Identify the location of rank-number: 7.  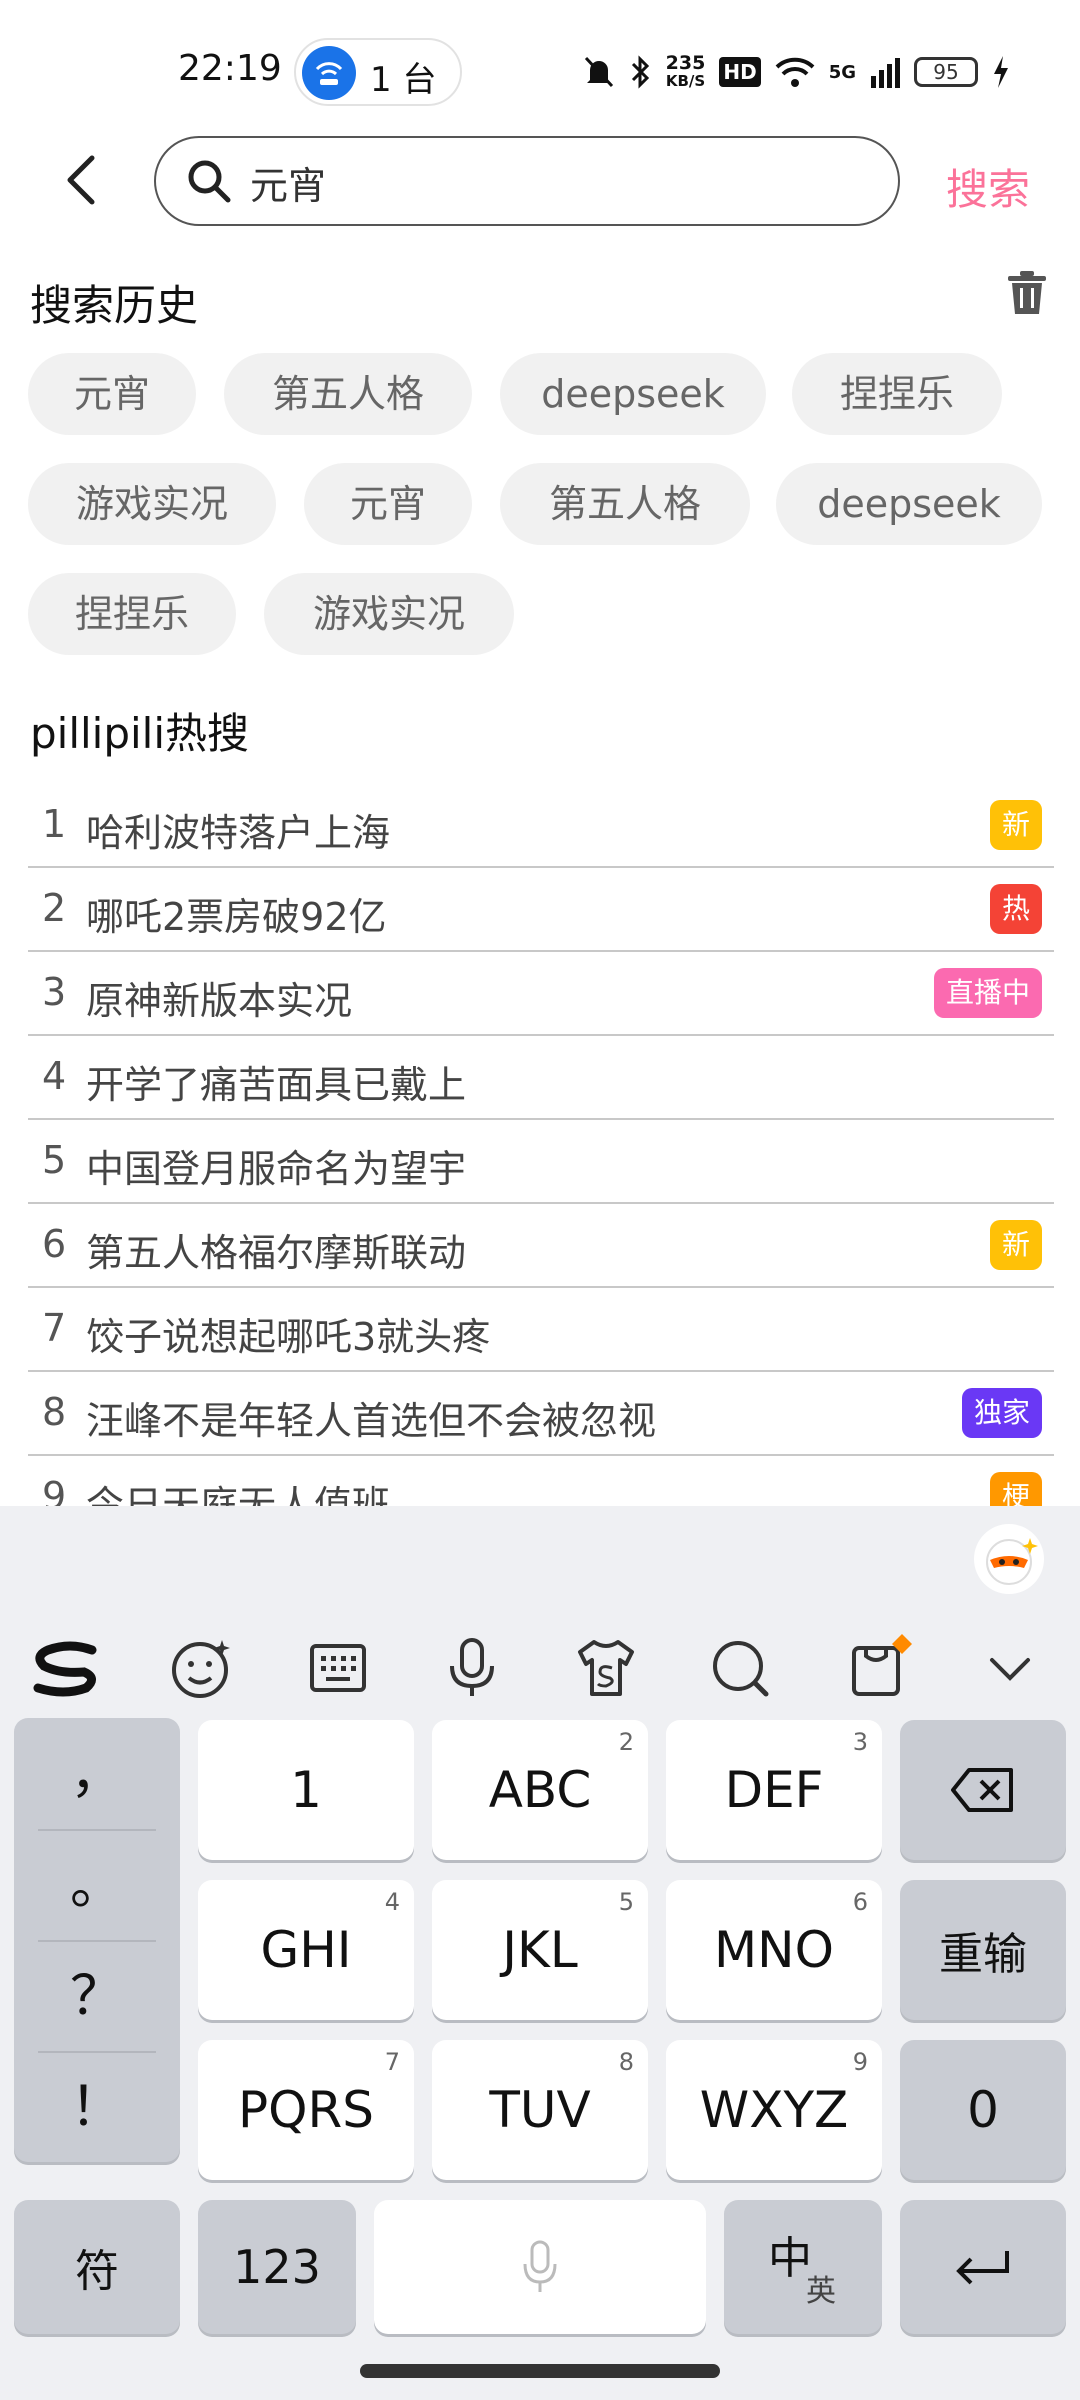
(54, 1328).